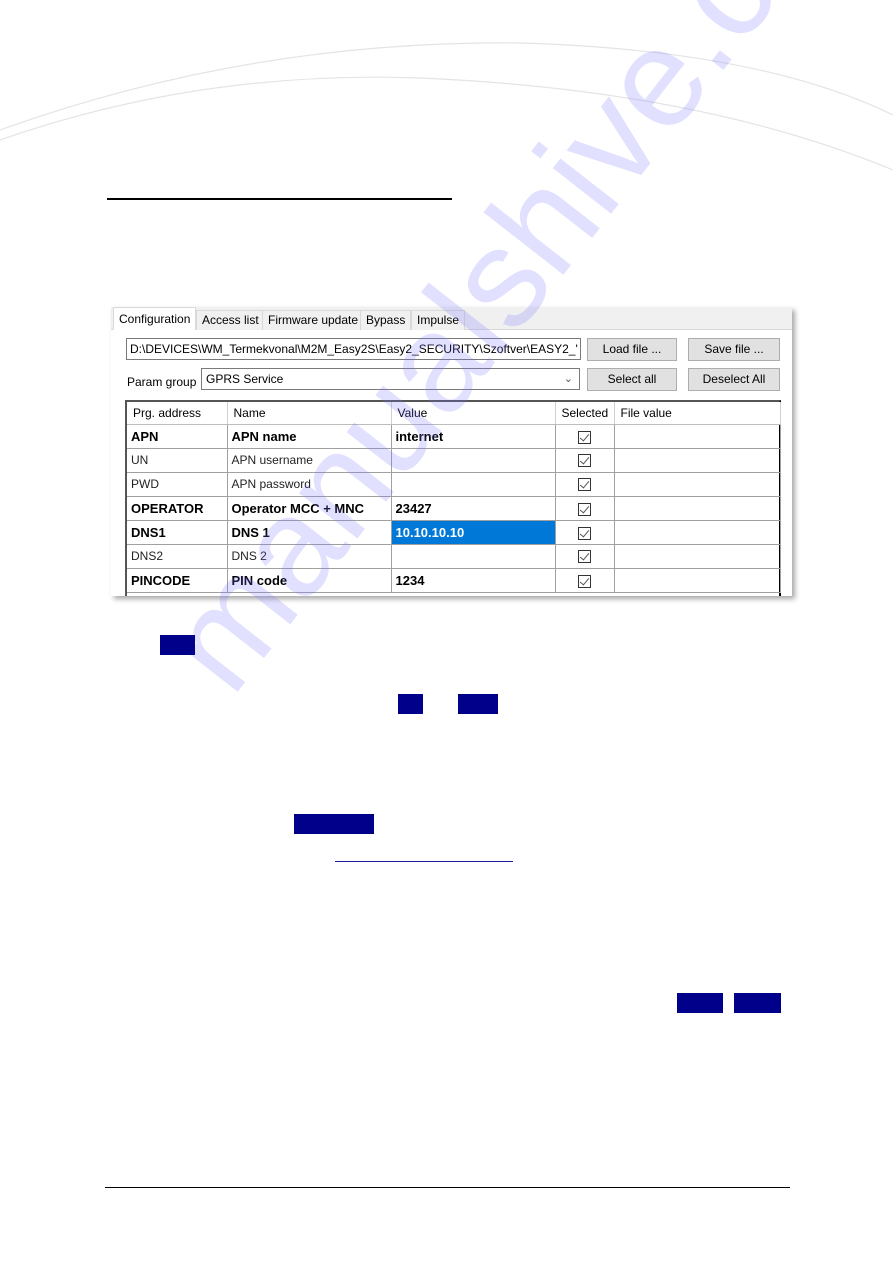  I want to click on tab-access-list: Access list, so click(230, 320).